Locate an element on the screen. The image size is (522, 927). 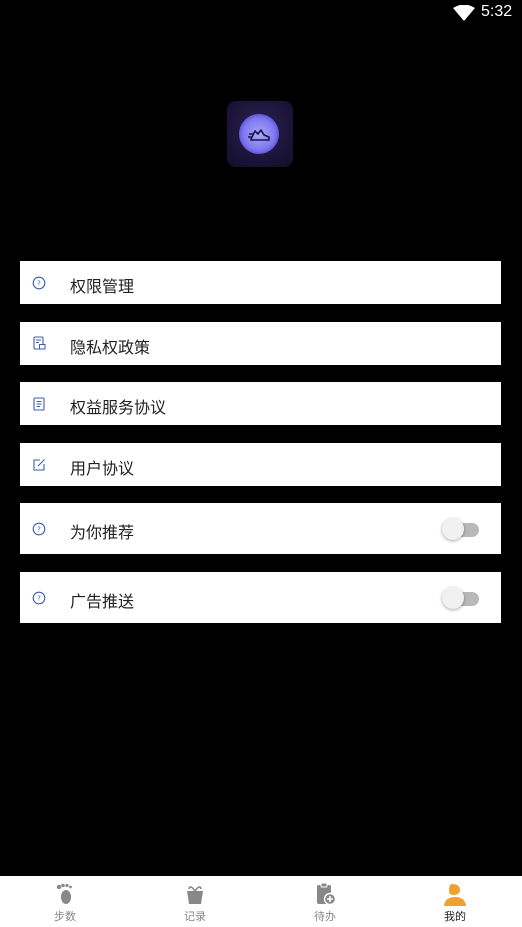
nav-item-records: 记录 is located at coordinates (195, 901).